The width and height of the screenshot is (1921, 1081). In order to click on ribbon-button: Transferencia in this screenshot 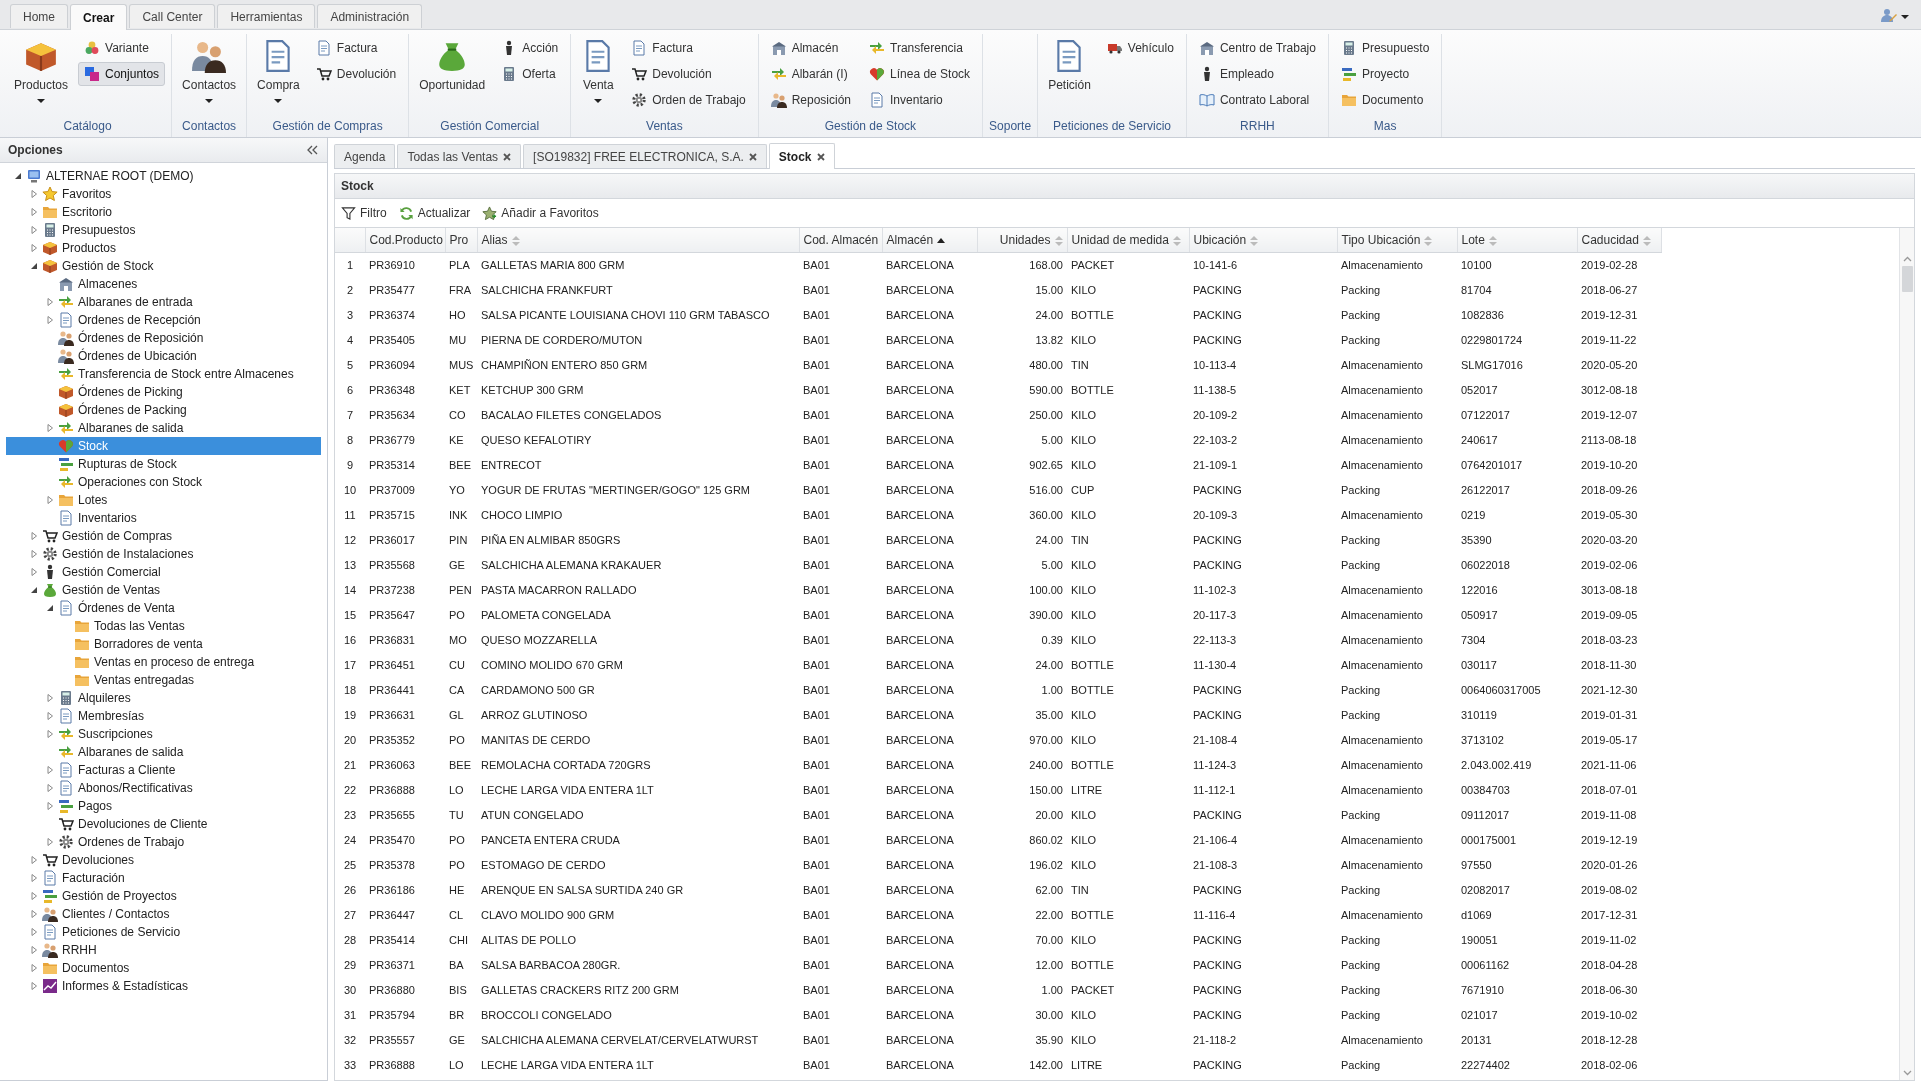, I will do `click(920, 48)`.